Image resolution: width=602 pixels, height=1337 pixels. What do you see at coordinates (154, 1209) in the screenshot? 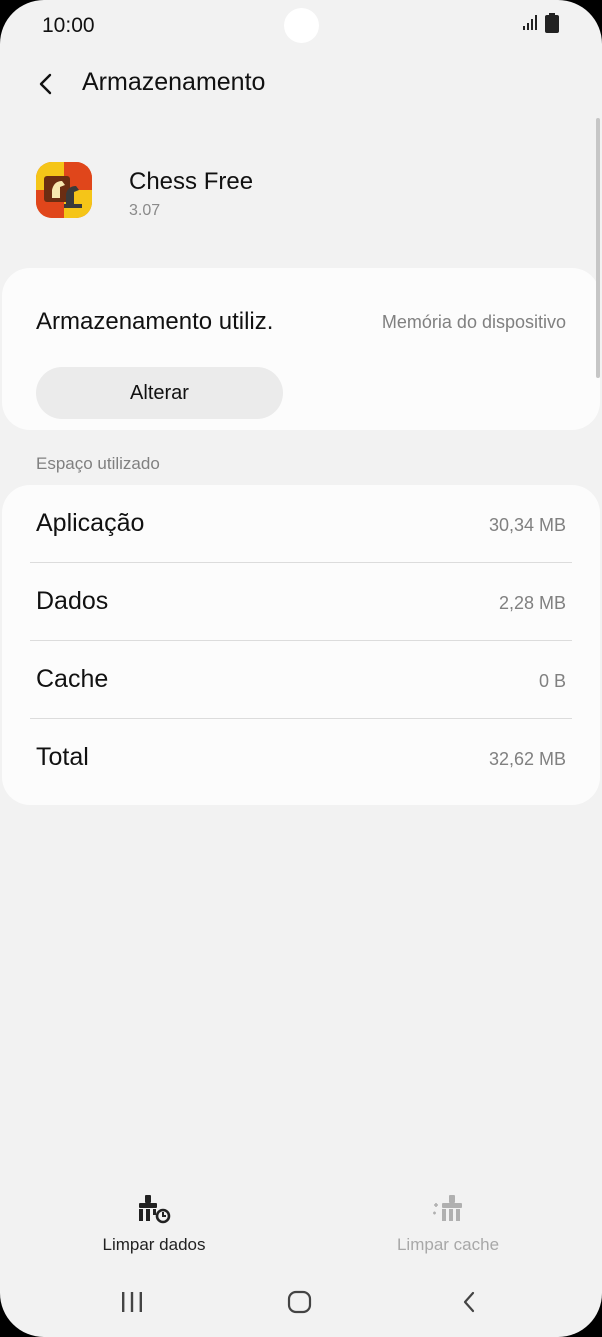
I see `clear-data-icon` at bounding box center [154, 1209].